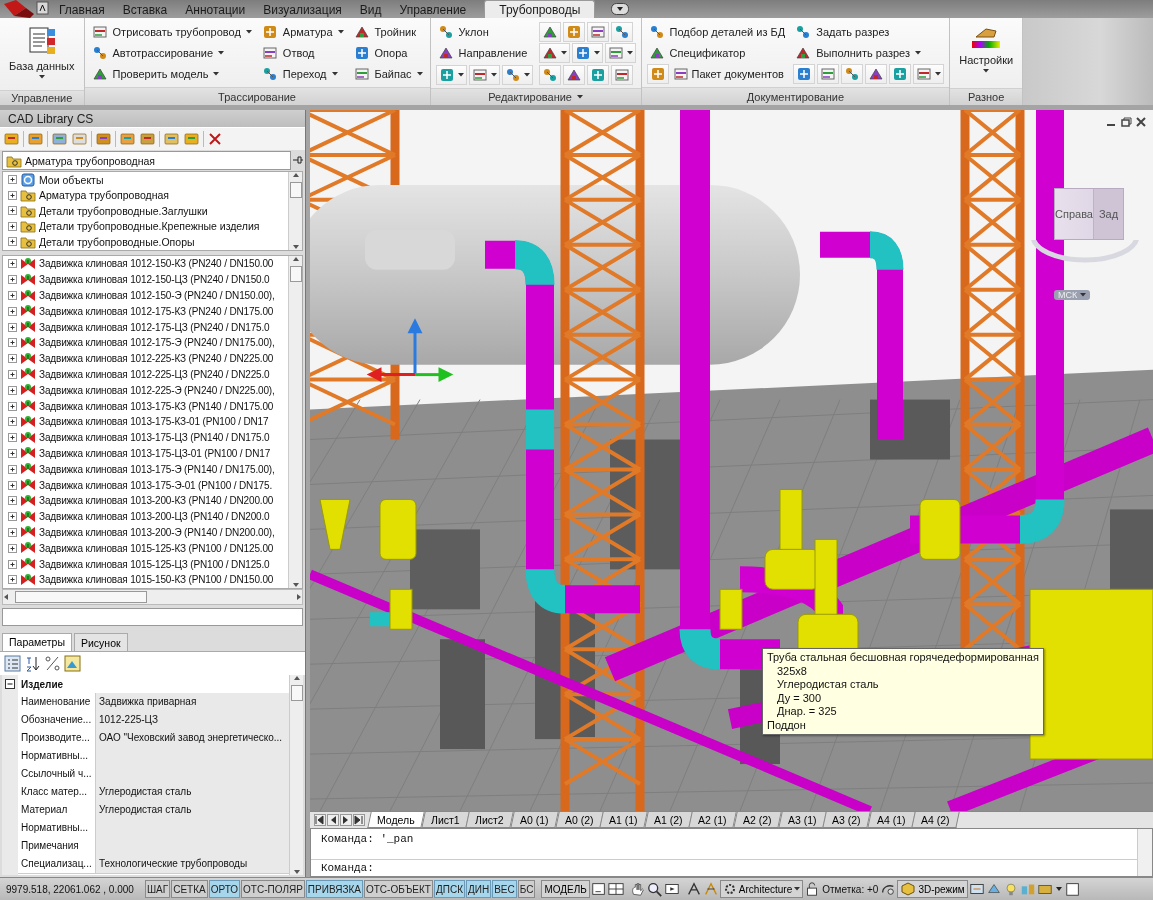  I want to click on next-icon, so click(346, 820).